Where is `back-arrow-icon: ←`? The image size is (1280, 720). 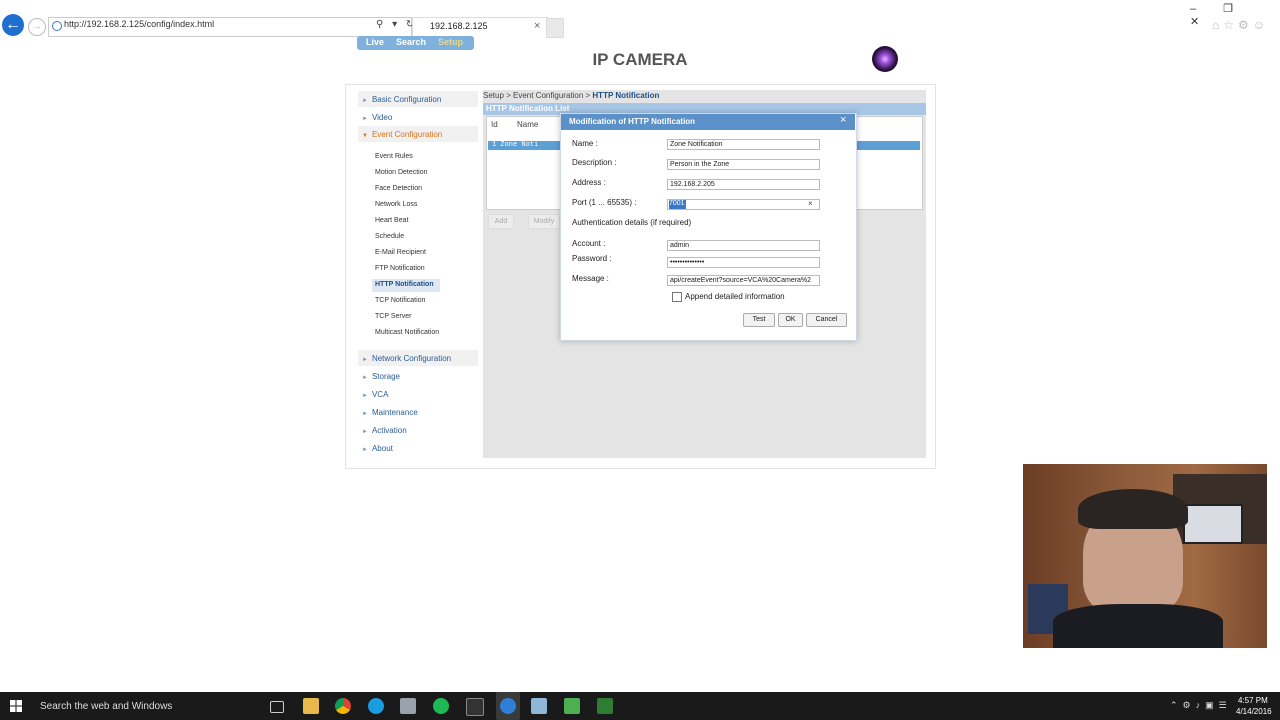 back-arrow-icon: ← is located at coordinates (13, 25).